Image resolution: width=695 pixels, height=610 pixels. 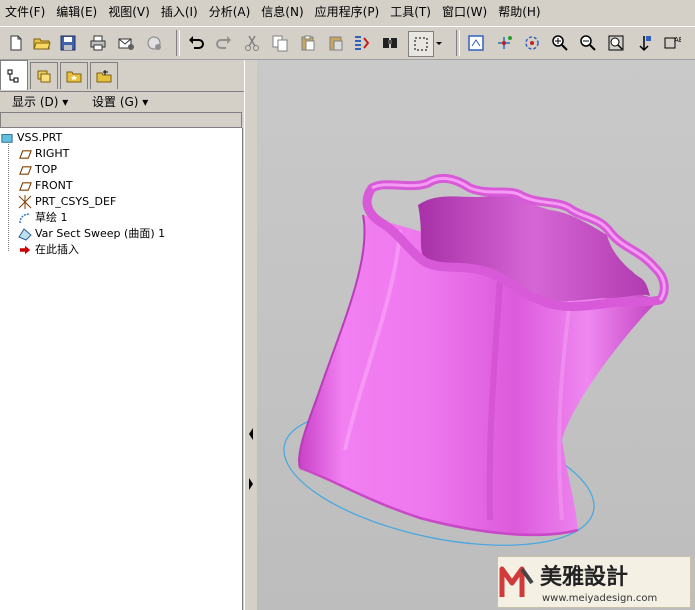 What do you see at coordinates (25, 12) in the screenshot?
I see `menu-file: 文件(F)` at bounding box center [25, 12].